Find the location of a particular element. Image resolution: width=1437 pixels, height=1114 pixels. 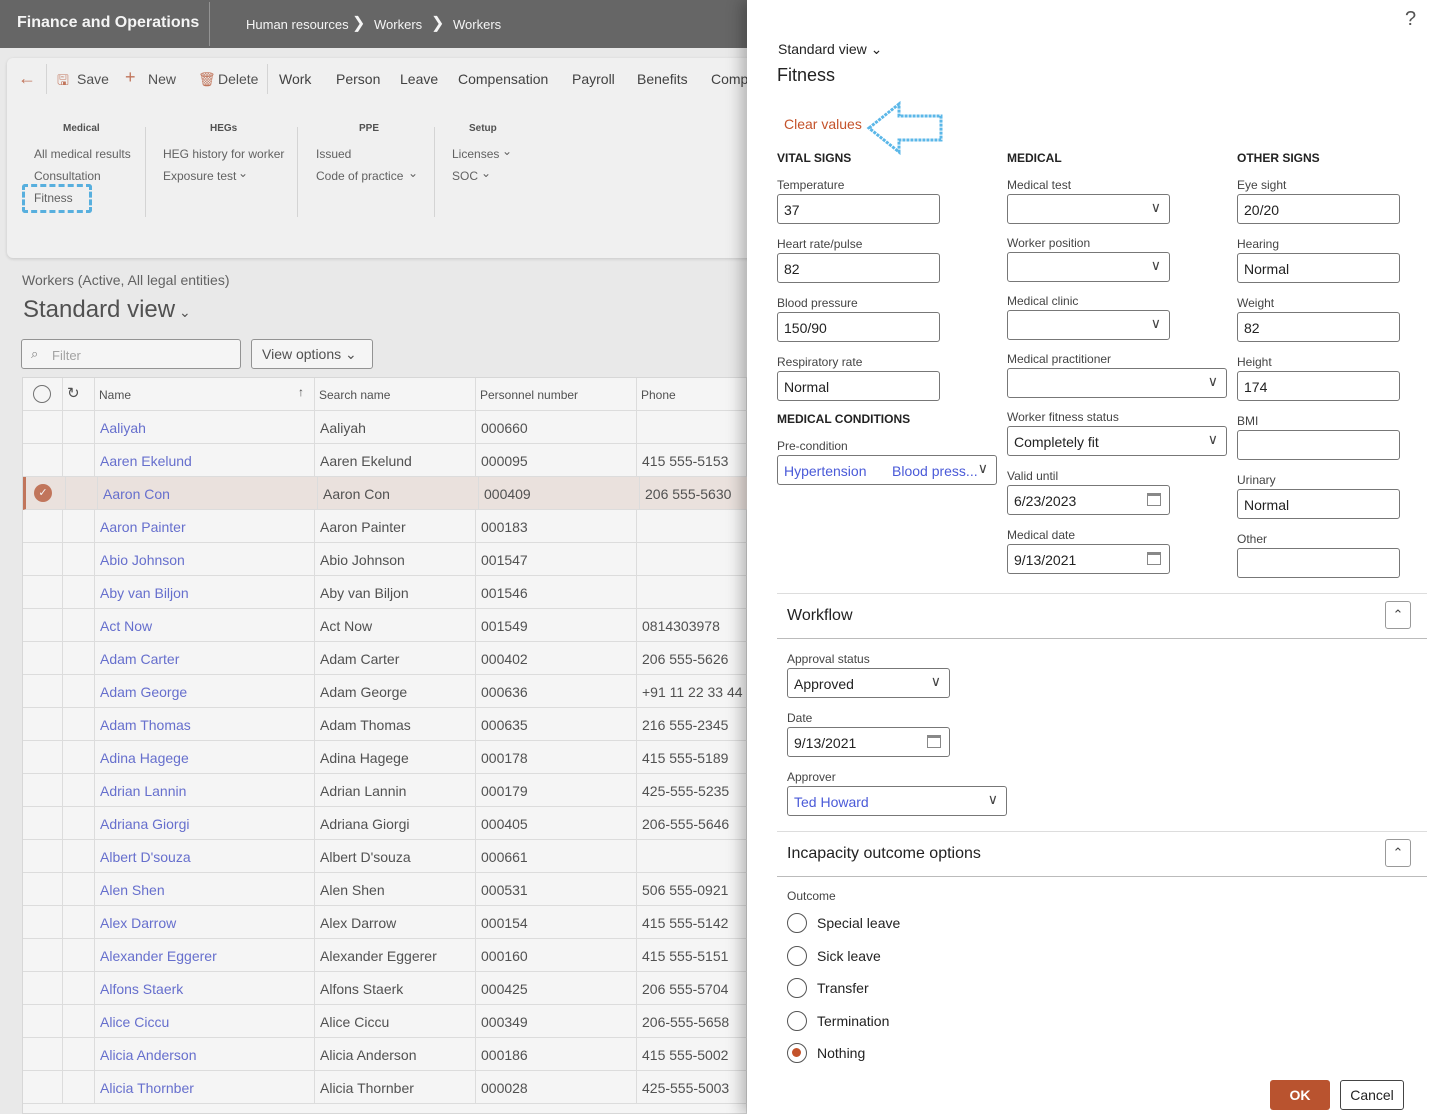

worker-name-link: Adina Hagege is located at coordinates (205, 757).